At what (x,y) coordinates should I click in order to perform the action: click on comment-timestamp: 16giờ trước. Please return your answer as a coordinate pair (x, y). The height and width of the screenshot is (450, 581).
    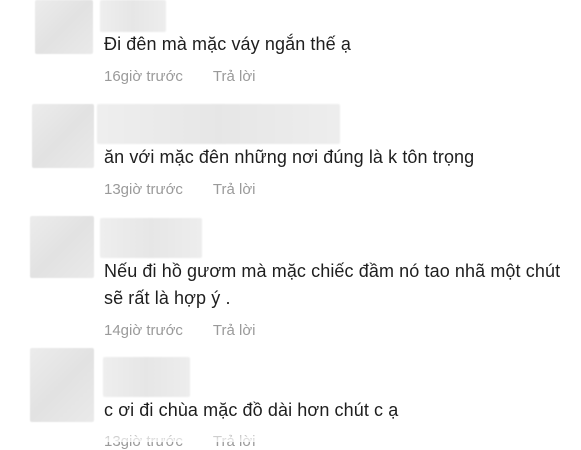
    Looking at the image, I should click on (143, 76).